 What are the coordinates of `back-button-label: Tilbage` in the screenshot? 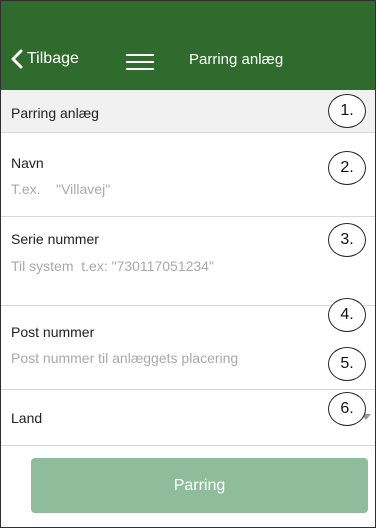 It's located at (53, 58).